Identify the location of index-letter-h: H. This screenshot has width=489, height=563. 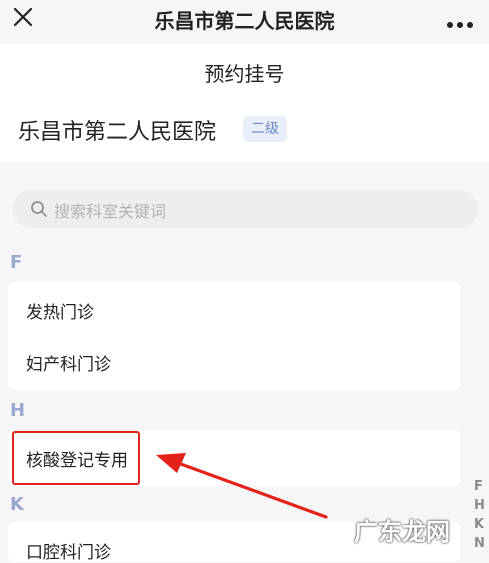
(479, 505).